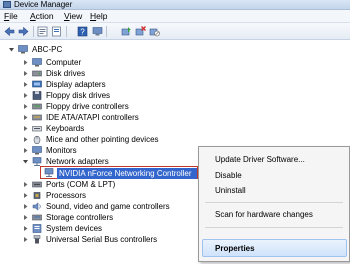 Image resolution: width=350 pixels, height=264 pixels. I want to click on menu-item-disable: Disable, so click(228, 175).